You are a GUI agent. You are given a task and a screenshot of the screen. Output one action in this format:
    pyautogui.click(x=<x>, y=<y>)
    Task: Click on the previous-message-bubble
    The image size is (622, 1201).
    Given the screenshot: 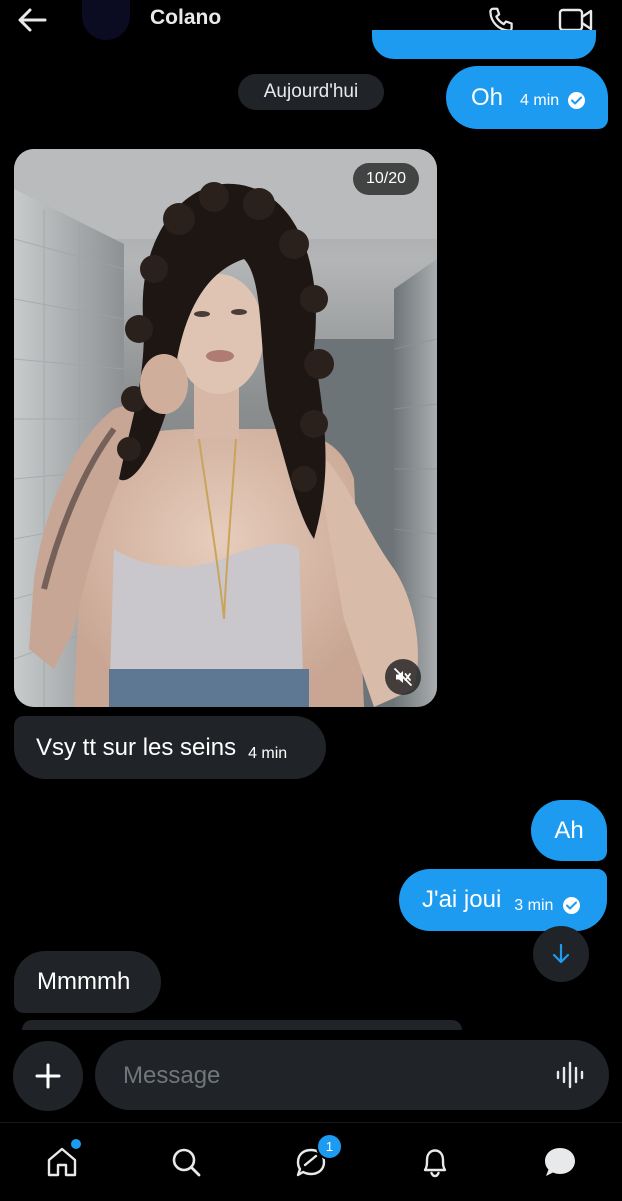 What is the action you would take?
    pyautogui.click(x=484, y=44)
    